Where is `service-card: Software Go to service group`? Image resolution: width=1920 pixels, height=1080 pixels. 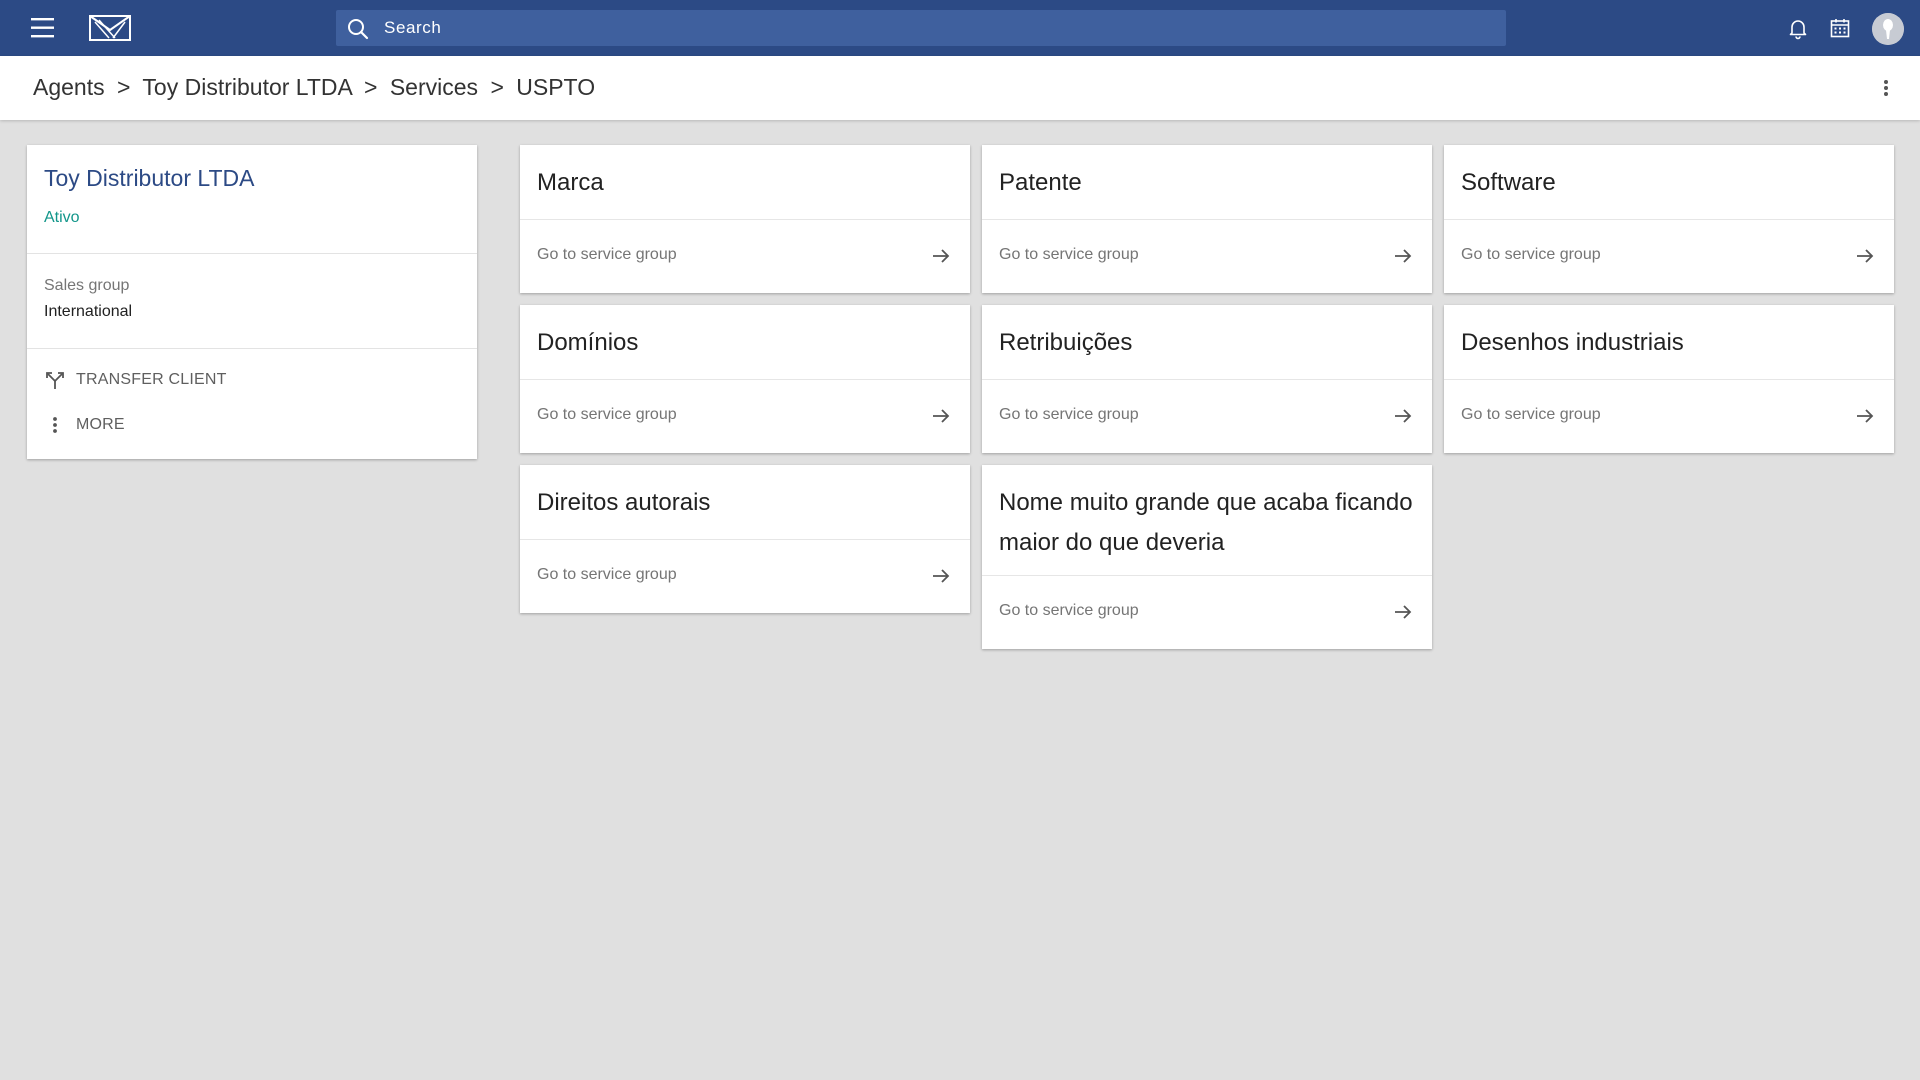
service-card: Software Go to service group is located at coordinates (1669, 219).